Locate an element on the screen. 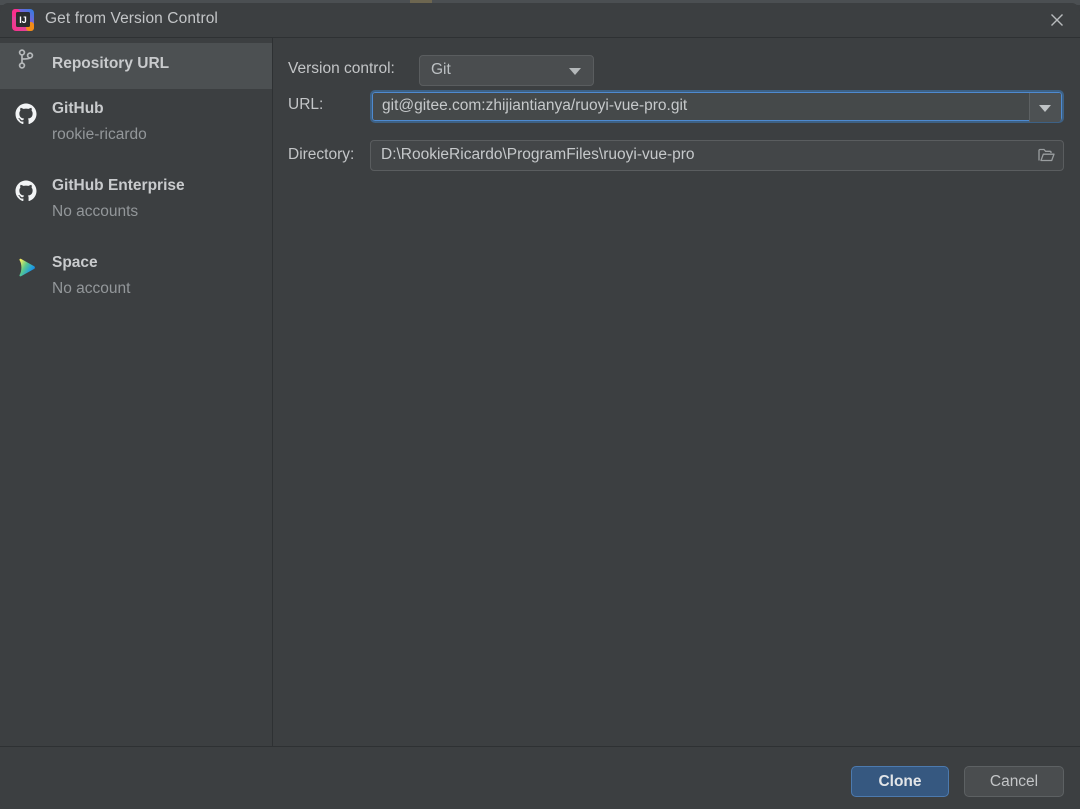 This screenshot has height=809, width=1080. sidebar-item-label: Space is located at coordinates (75, 262).